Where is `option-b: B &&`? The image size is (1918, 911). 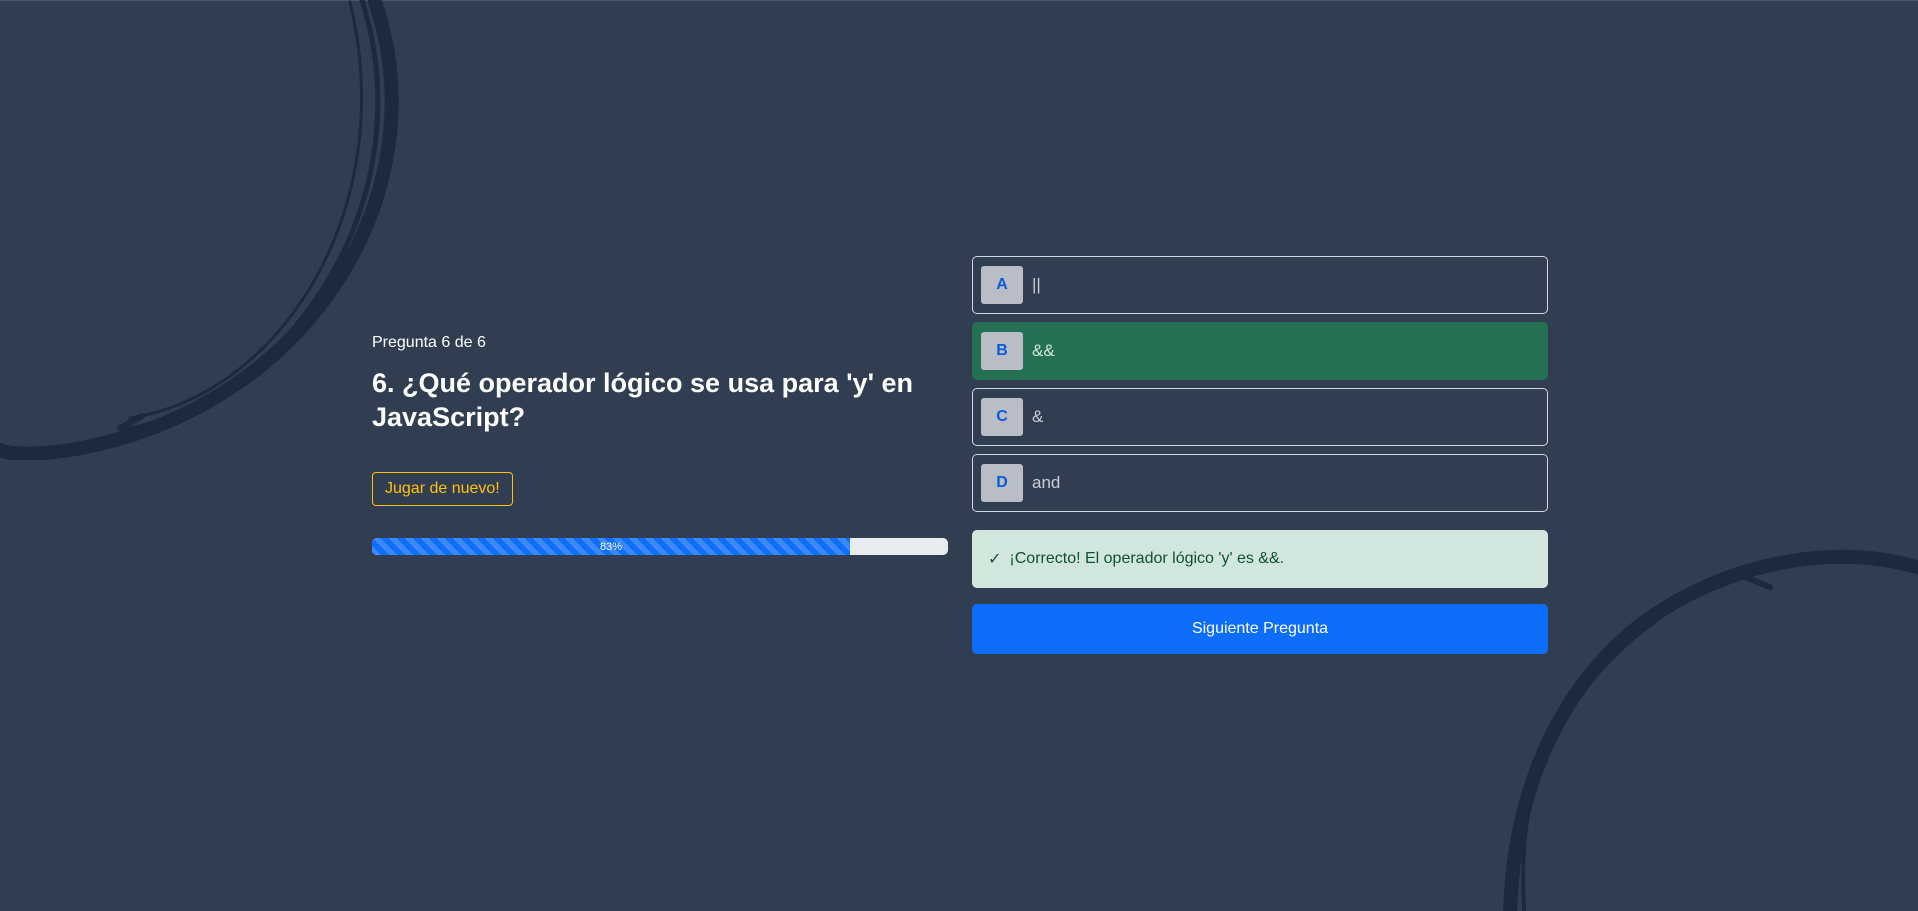 option-b: B && is located at coordinates (1260, 351).